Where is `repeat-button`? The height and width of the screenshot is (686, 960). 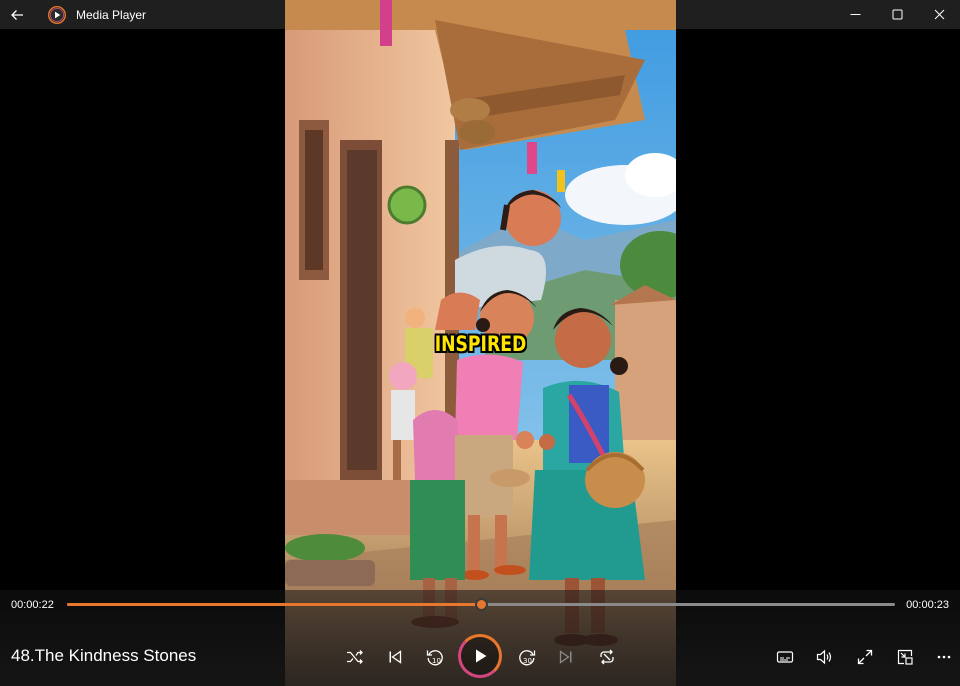 repeat-button is located at coordinates (607, 657).